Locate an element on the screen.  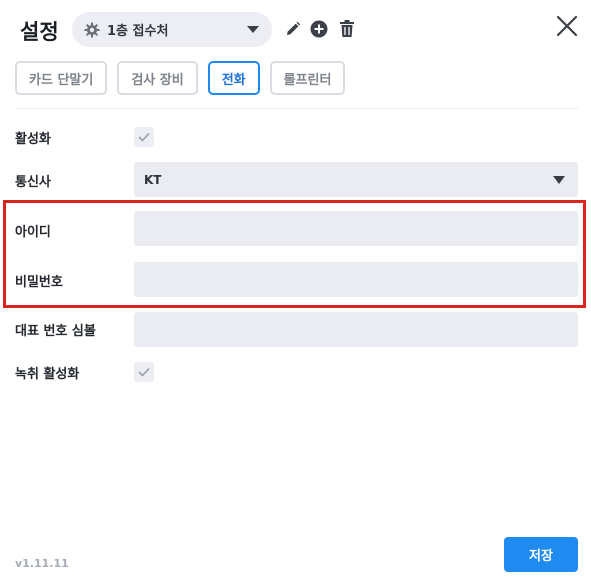
page-title: 설정 is located at coordinates (39, 32).